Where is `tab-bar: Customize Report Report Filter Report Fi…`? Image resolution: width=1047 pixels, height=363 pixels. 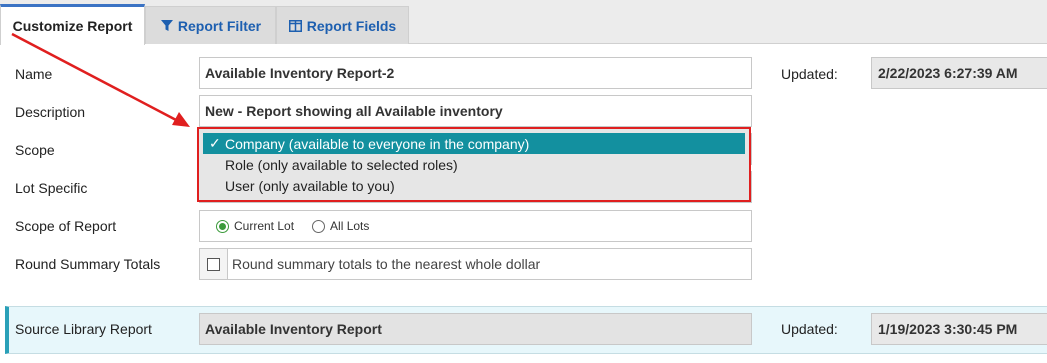 tab-bar: Customize Report Report Filter Report Fi… is located at coordinates (523, 22).